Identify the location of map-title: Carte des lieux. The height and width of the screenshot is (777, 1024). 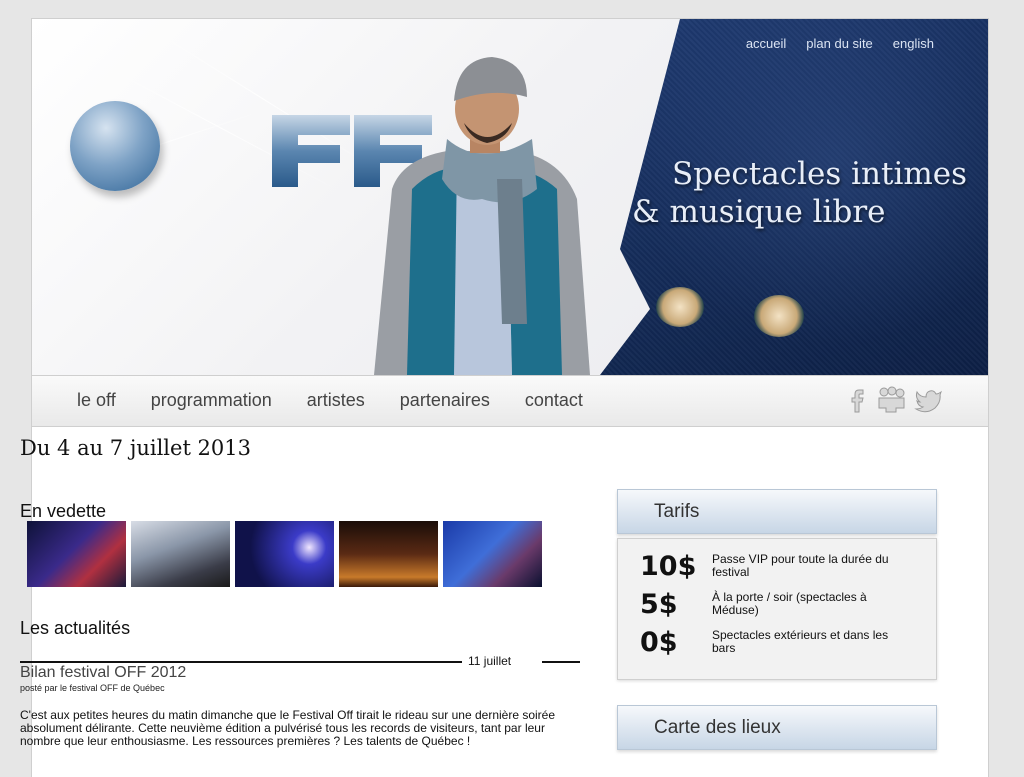
(717, 727).